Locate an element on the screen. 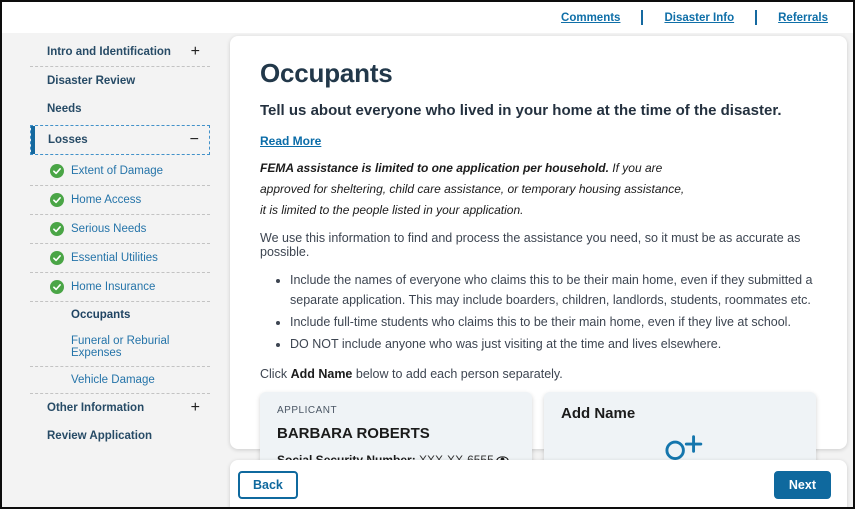  next-button: Next is located at coordinates (802, 485).